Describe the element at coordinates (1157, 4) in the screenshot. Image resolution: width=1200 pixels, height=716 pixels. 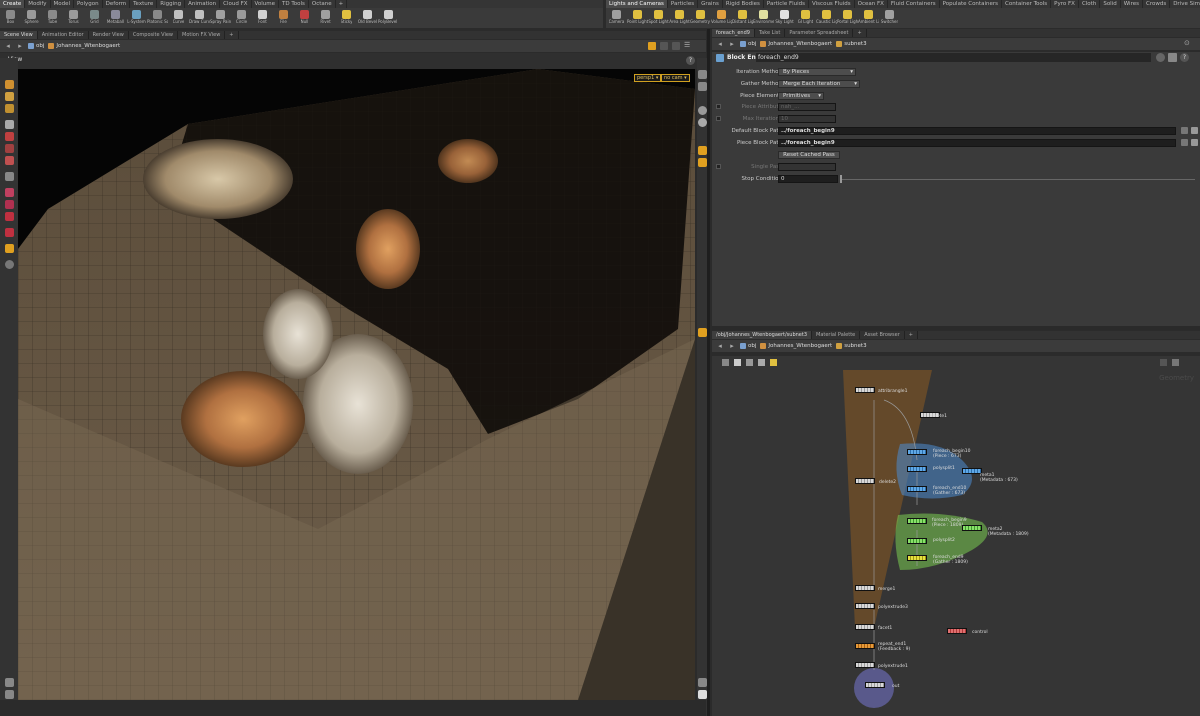
I see `shelf-tab: Crowds` at that location.